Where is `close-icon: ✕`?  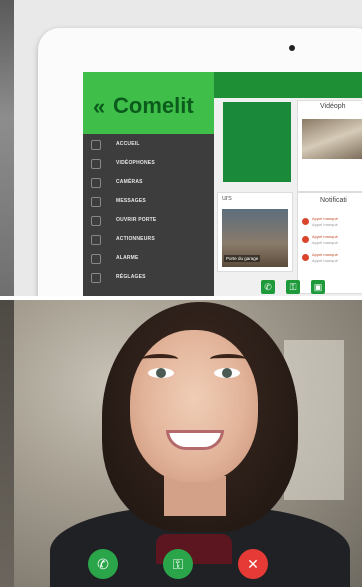
close-icon: ✕ is located at coordinates (253, 564).